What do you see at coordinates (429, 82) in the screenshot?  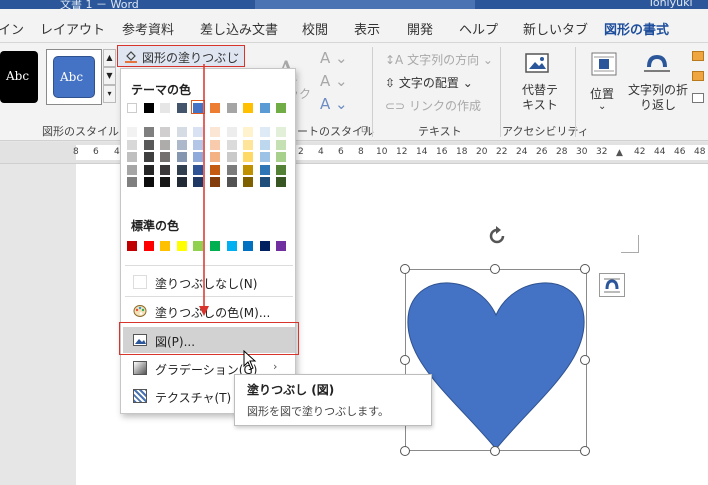 I see `text-align-button: ⇳ 文字の配置 ⌄` at bounding box center [429, 82].